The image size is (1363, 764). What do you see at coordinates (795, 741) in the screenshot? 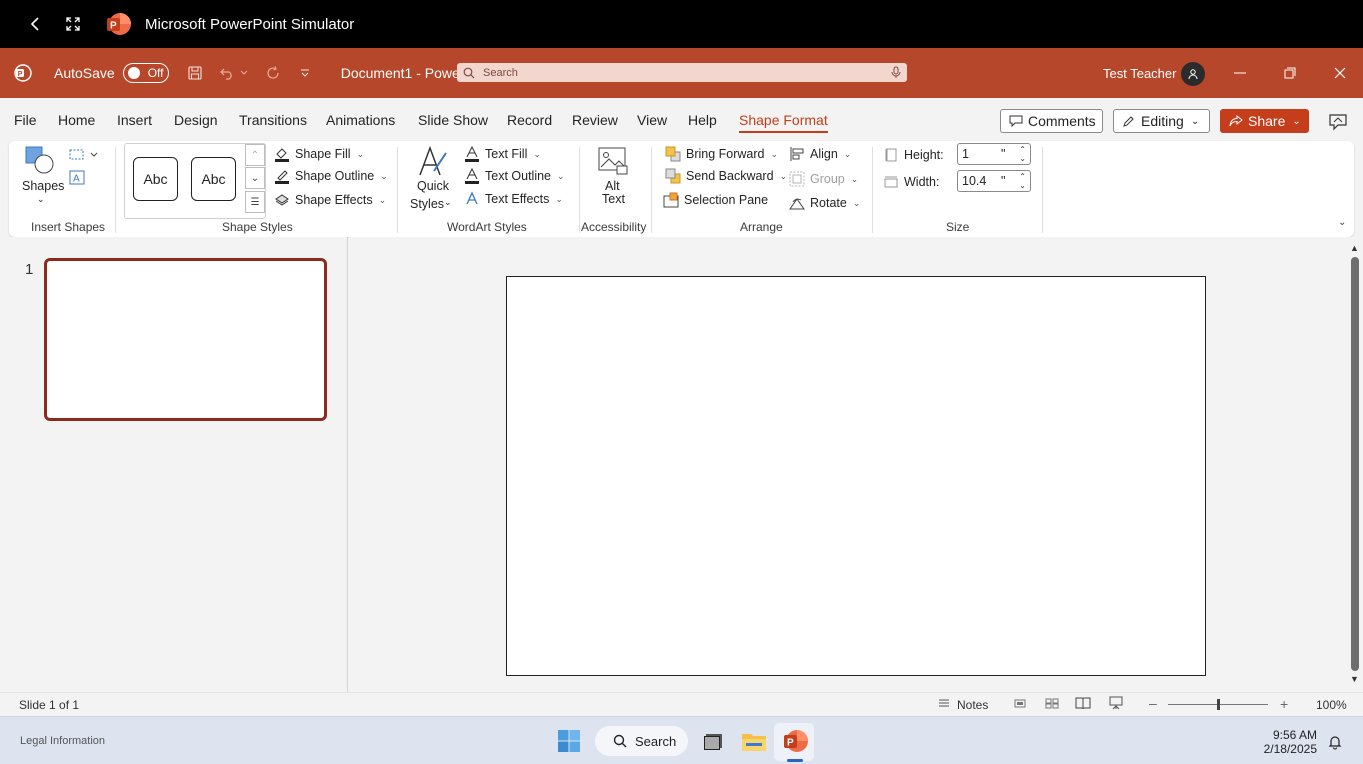
I see `powerpoint-taskbar-icon: P` at bounding box center [795, 741].